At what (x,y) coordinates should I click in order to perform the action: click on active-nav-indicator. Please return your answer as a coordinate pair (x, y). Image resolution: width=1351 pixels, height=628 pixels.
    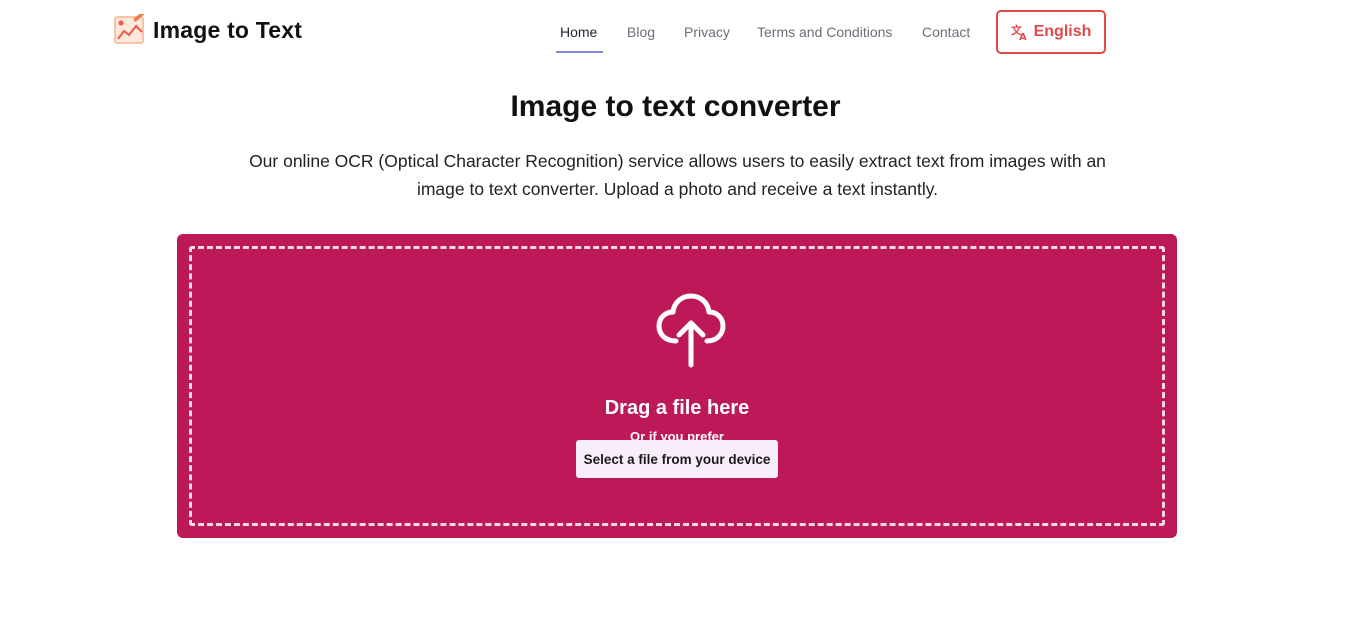
    Looking at the image, I should click on (579, 52).